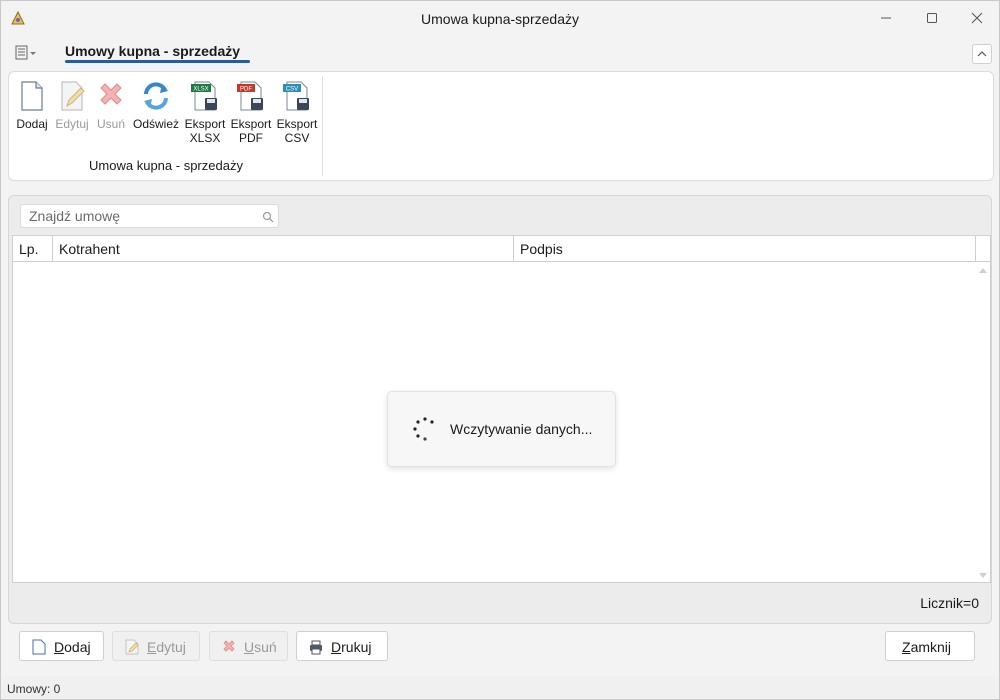 Image resolution: width=1000 pixels, height=700 pixels. What do you see at coordinates (155, 124) in the screenshot?
I see `ribbon-refresh-label: Odśwież` at bounding box center [155, 124].